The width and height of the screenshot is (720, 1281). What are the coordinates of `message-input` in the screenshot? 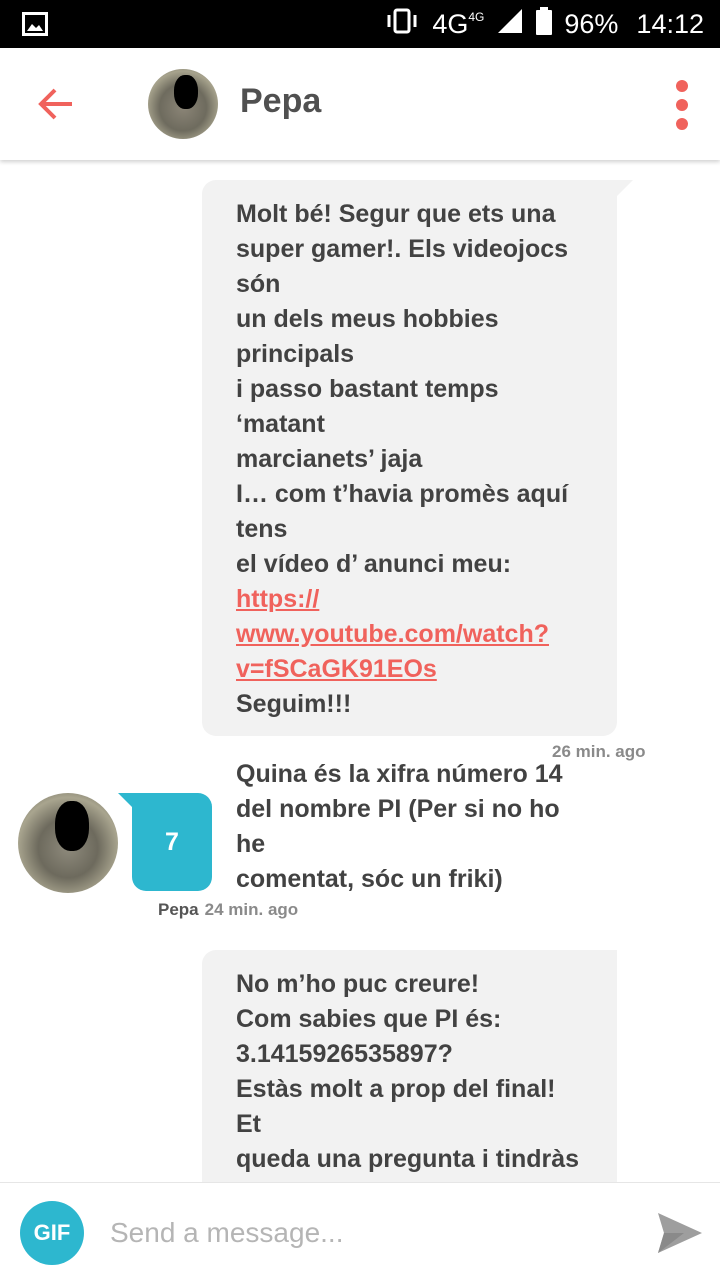 It's located at (370, 1233).